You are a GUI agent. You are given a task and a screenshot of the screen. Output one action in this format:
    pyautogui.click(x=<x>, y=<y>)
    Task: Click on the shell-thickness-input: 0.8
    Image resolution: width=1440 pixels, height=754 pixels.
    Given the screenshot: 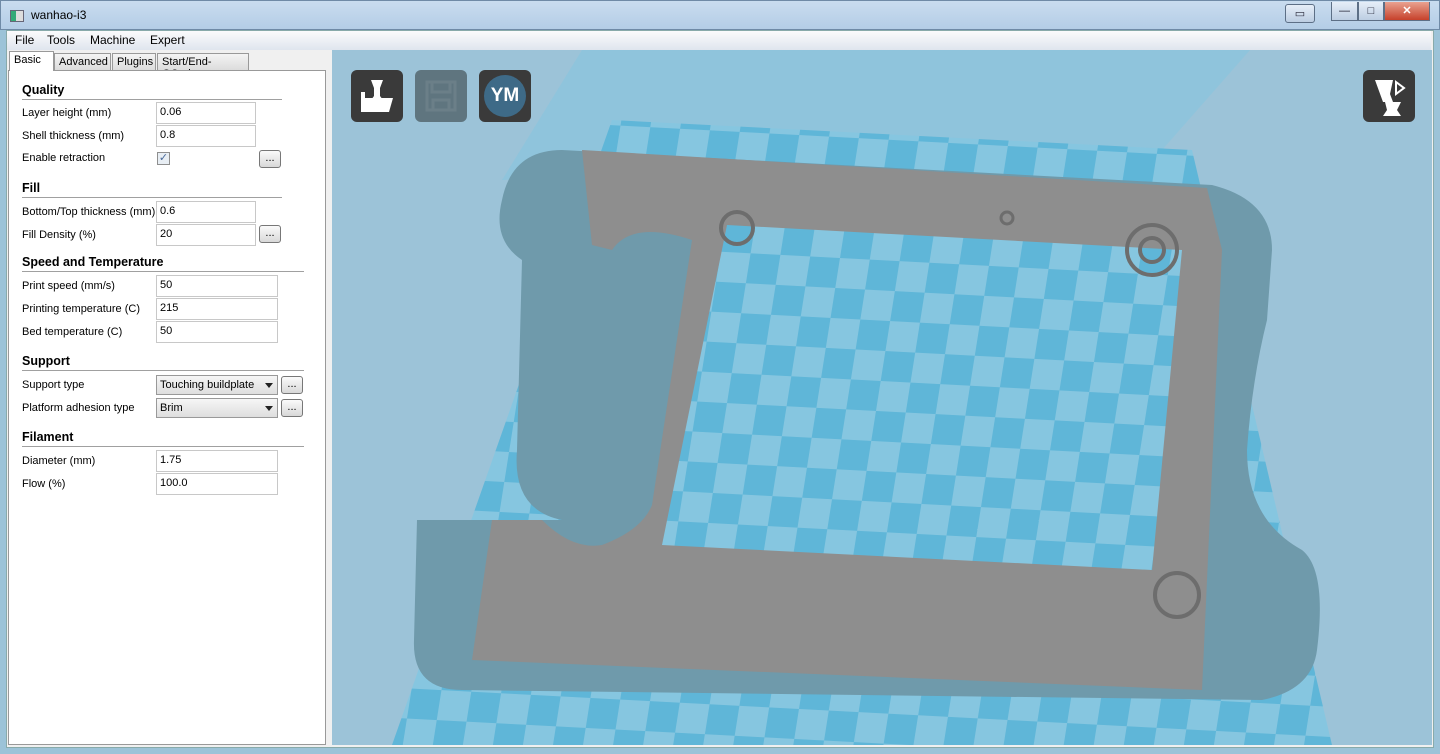 What is the action you would take?
    pyautogui.click(x=206, y=136)
    